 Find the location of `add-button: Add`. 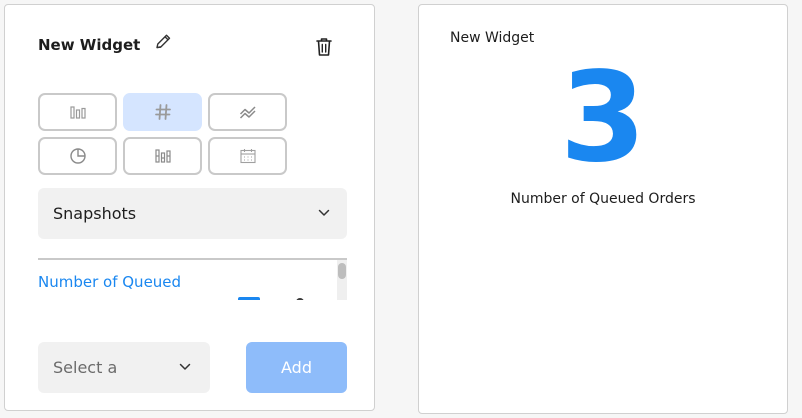

add-button: Add is located at coordinates (296, 367).